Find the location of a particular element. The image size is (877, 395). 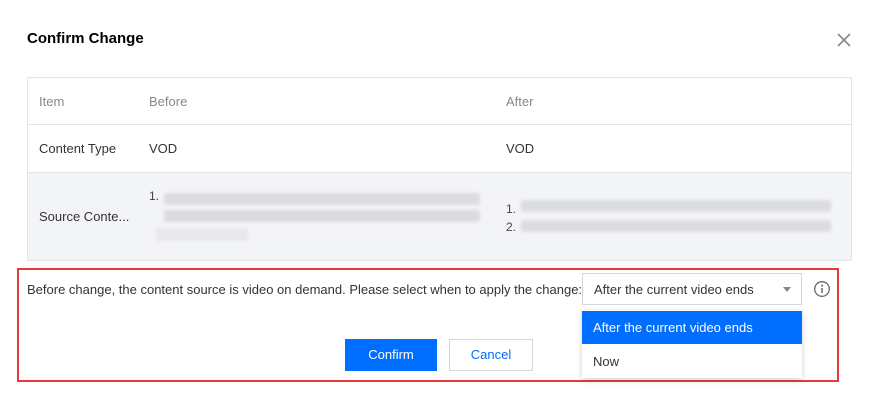

row-after-value: VOD is located at coordinates (520, 148).